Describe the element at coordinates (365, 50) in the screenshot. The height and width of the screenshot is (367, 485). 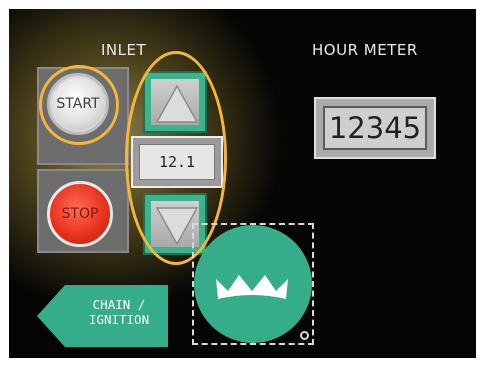
I see `hour-meter-label: HOUR METER` at that location.